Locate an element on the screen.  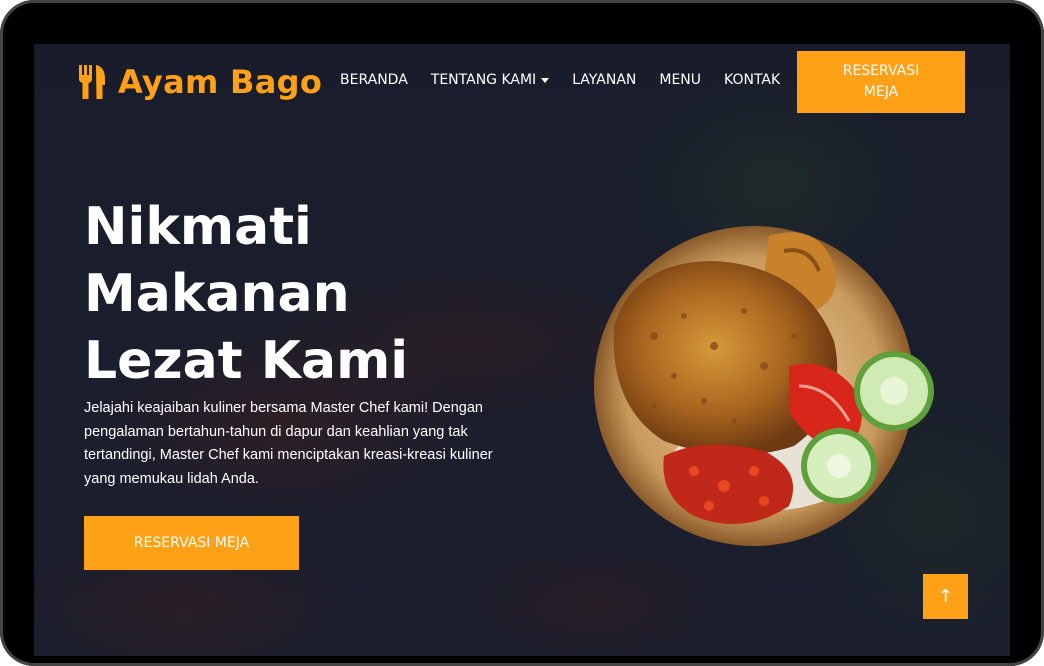
nav-item-tentang-kami: TENTANG KAMI is located at coordinates (490, 80).